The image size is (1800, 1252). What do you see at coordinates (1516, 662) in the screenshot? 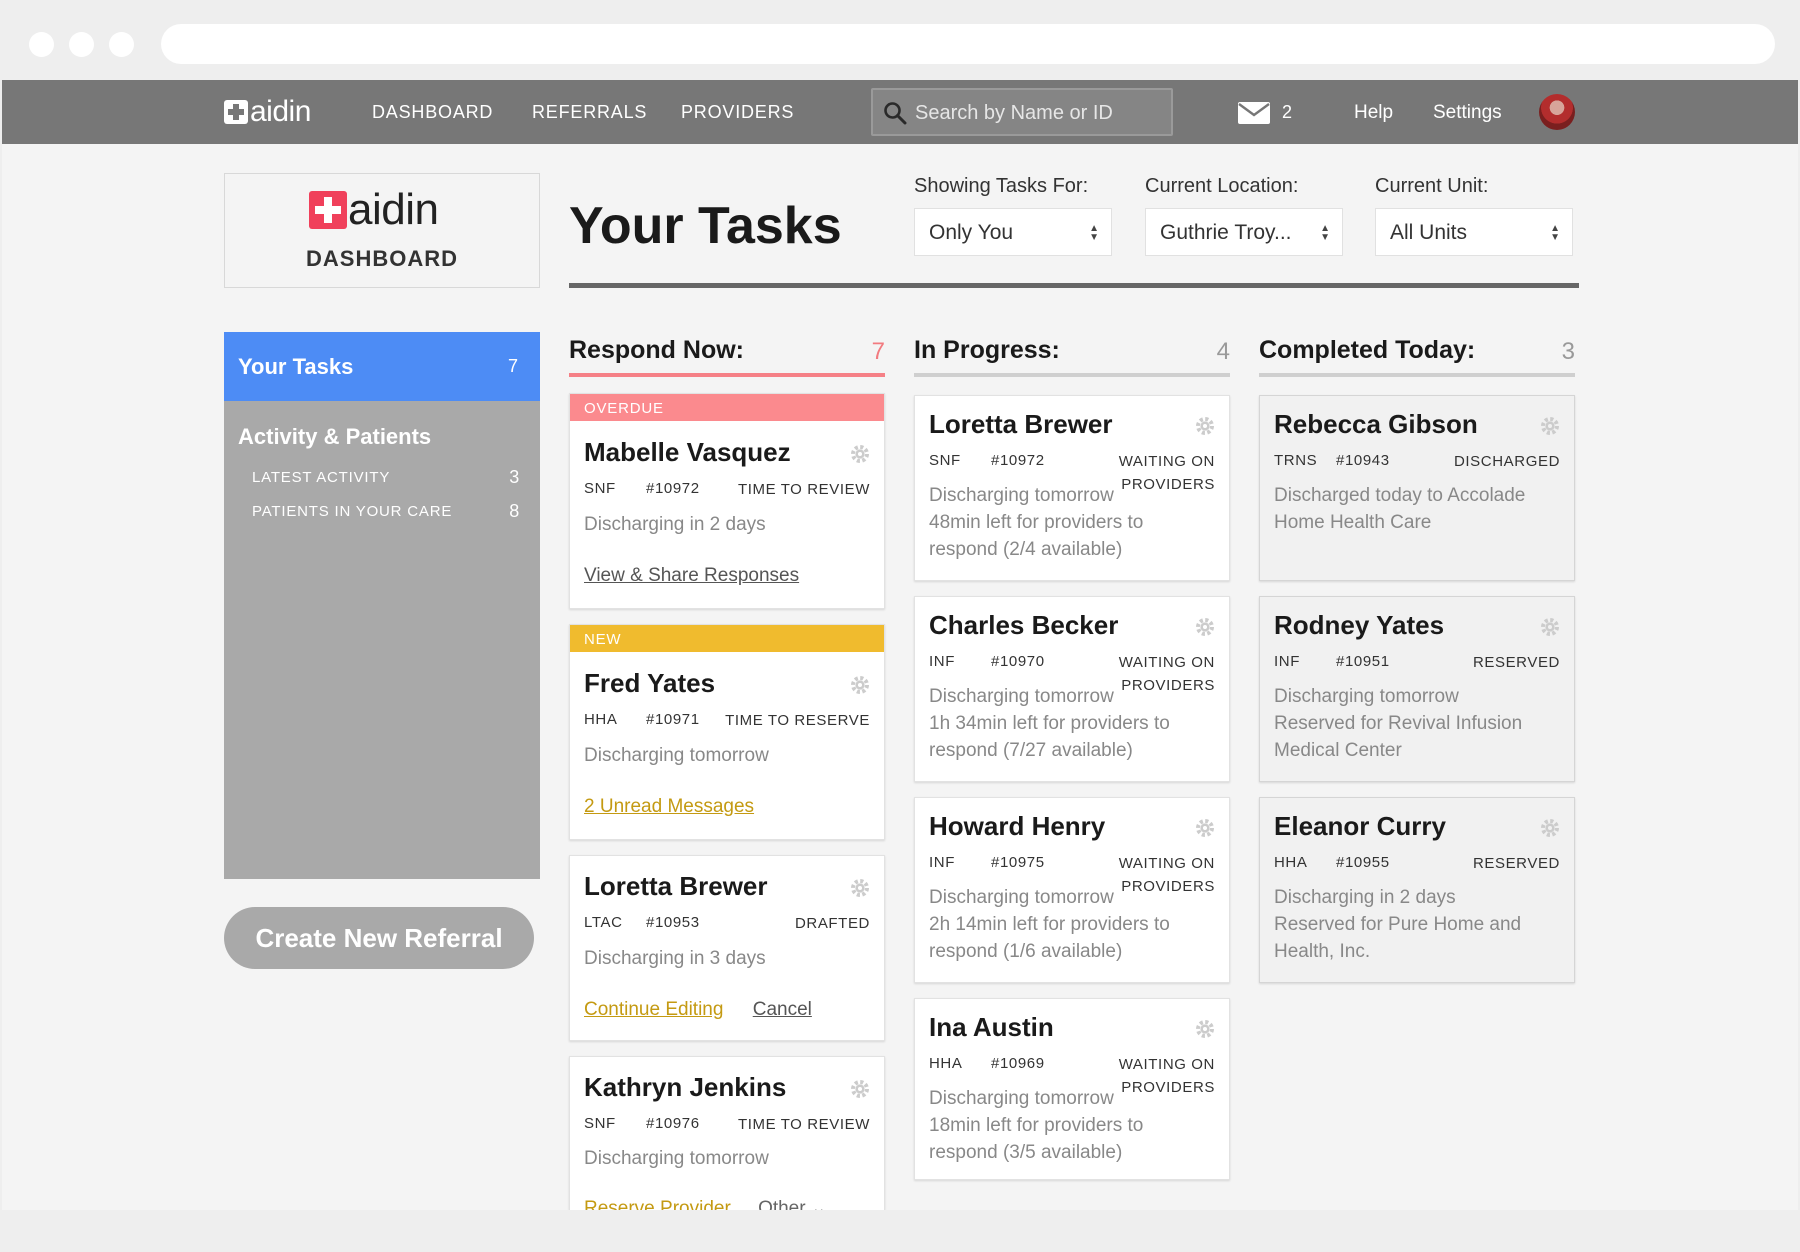
I see `task-status: RESERVED` at bounding box center [1516, 662].